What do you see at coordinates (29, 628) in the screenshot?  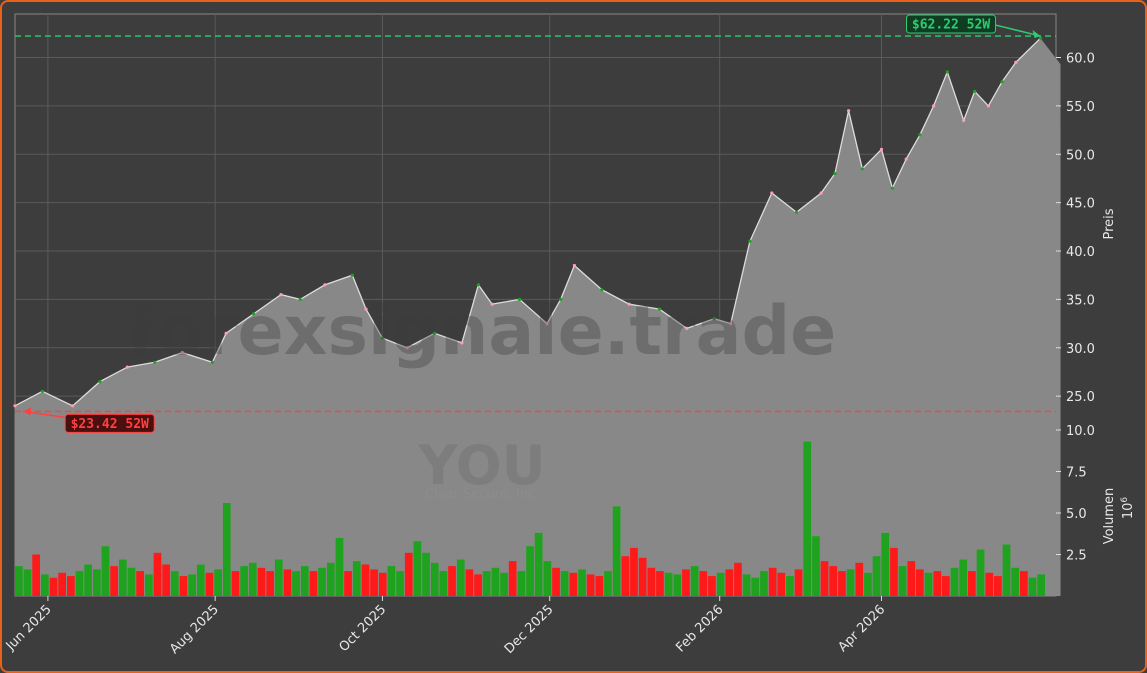 I see `x-tick-label: Jun 2025` at bounding box center [29, 628].